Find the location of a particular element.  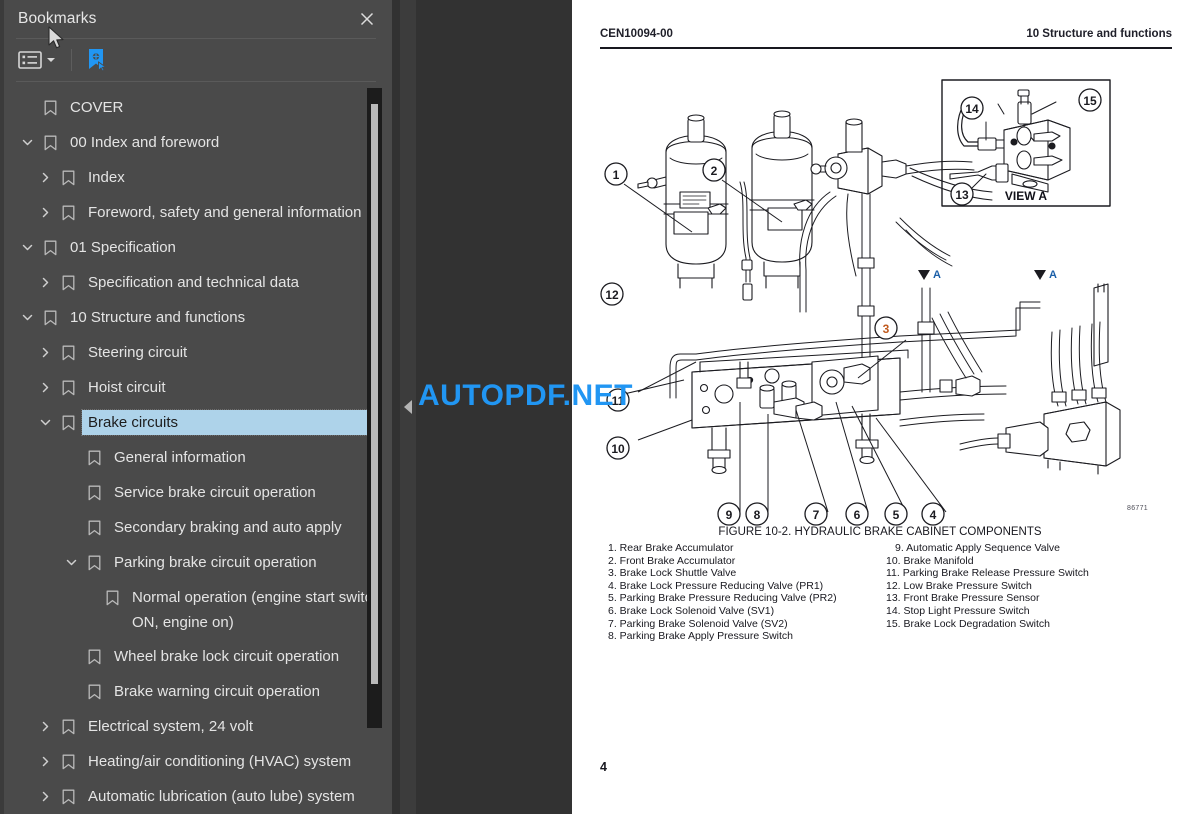

bookmark-item-label: General information is located at coordinates (180, 457).